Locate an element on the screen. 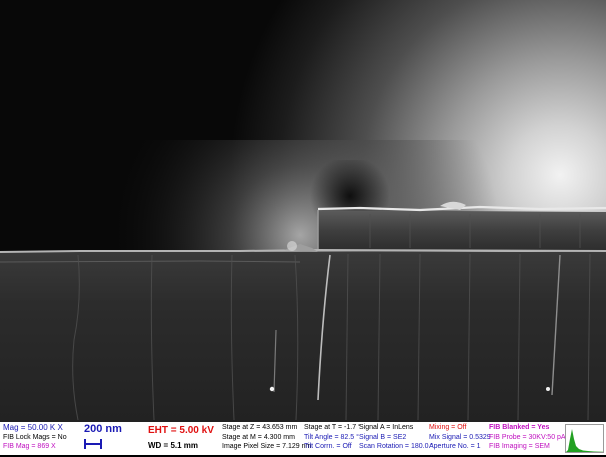 This screenshot has height=457, width=606. fib-mag-label: FIB Mag = 869 X is located at coordinates (29, 446).